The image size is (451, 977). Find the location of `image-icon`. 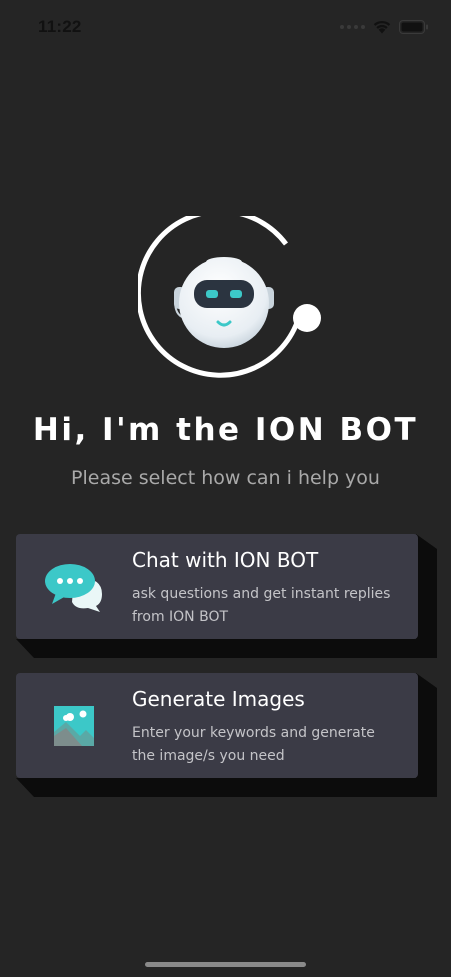

image-icon is located at coordinates (74, 726).